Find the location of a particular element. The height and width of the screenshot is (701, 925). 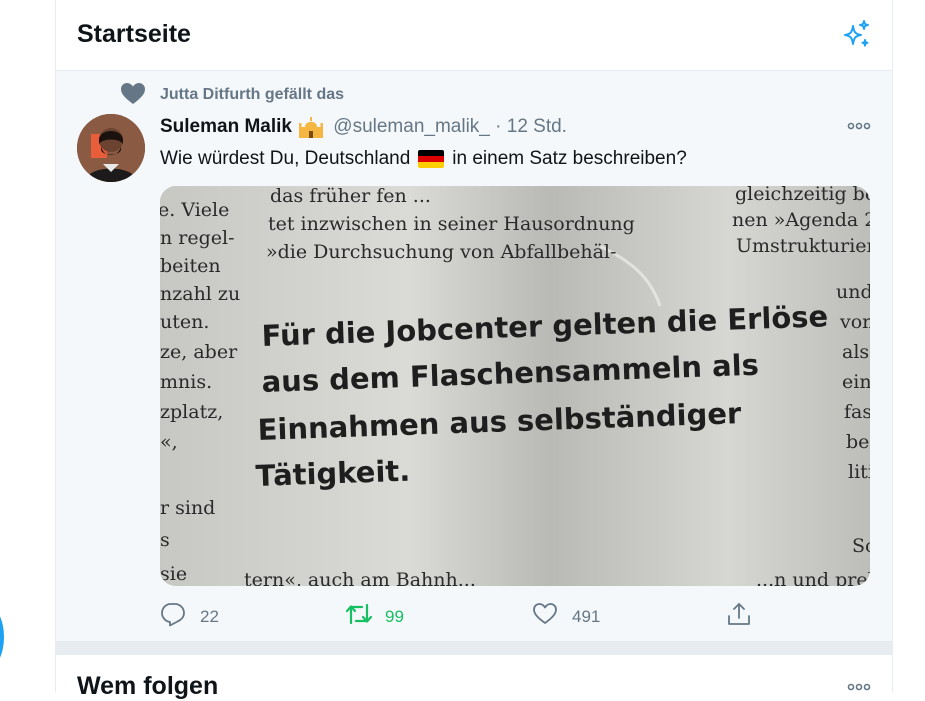

media-left-line: ze, aber is located at coordinates (199, 352).